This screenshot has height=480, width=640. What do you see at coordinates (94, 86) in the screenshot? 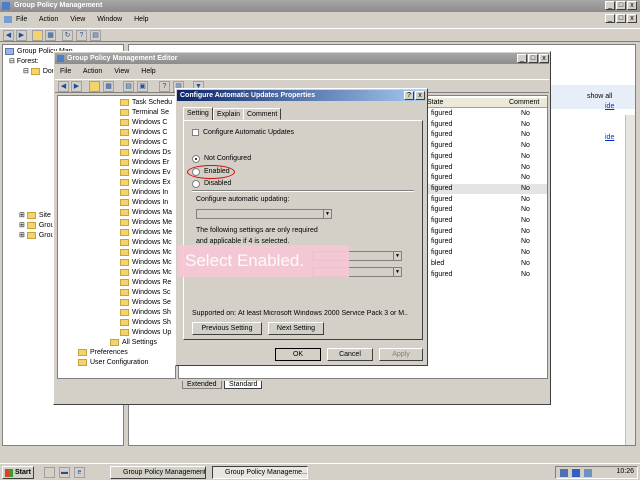
I see `gpme-up-icon` at bounding box center [94, 86].